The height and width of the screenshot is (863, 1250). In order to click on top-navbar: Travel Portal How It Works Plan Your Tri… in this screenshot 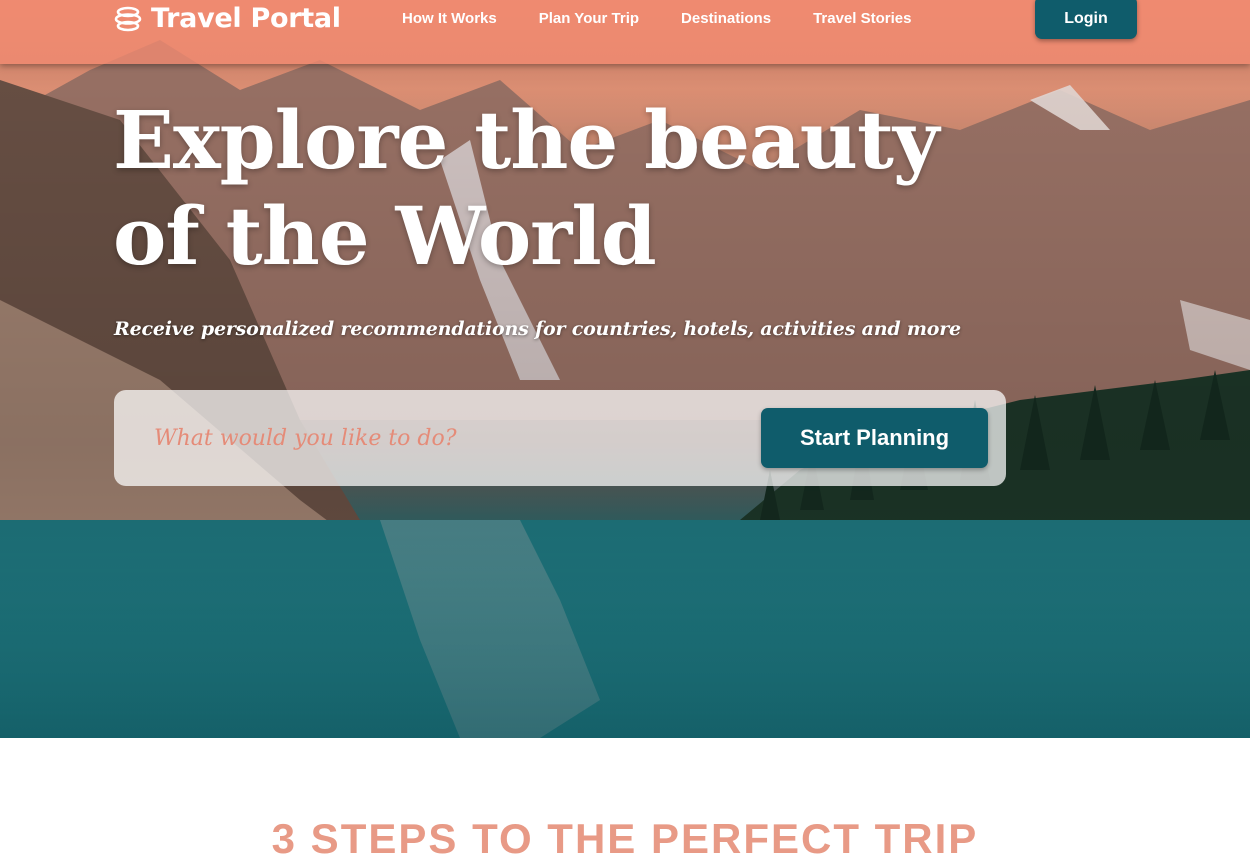, I will do `click(625, 32)`.